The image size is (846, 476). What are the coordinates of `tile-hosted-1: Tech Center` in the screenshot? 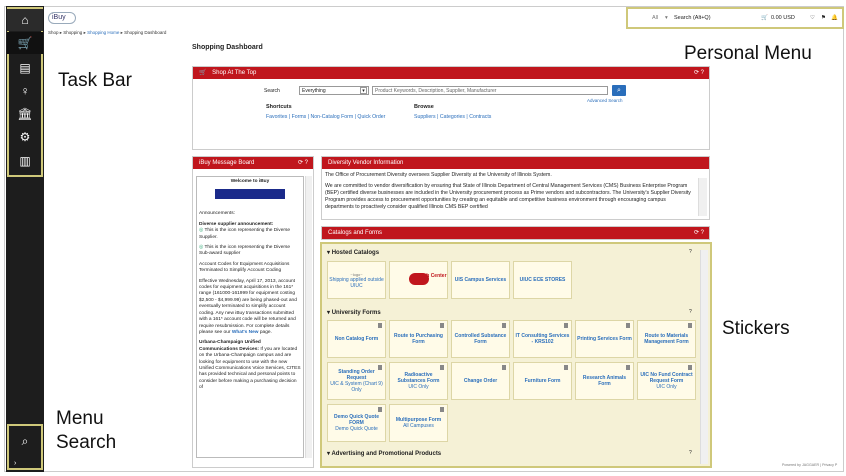 It's located at (418, 280).